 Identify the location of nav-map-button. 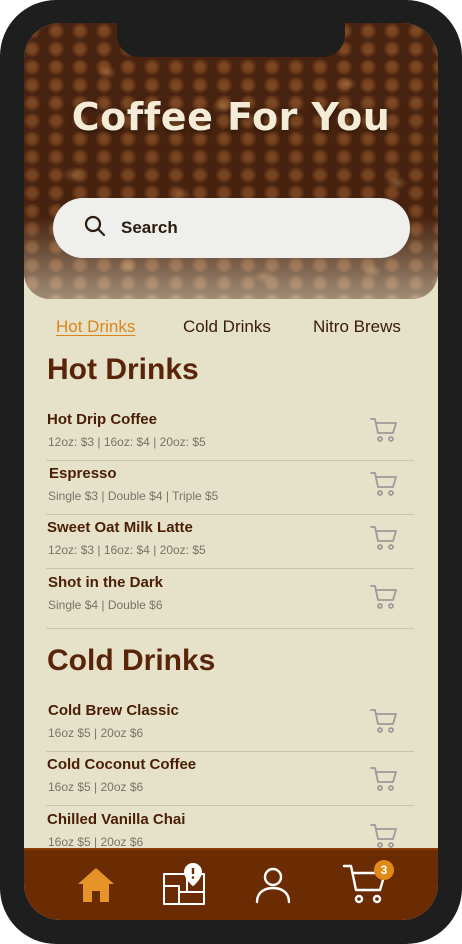
(184, 885).